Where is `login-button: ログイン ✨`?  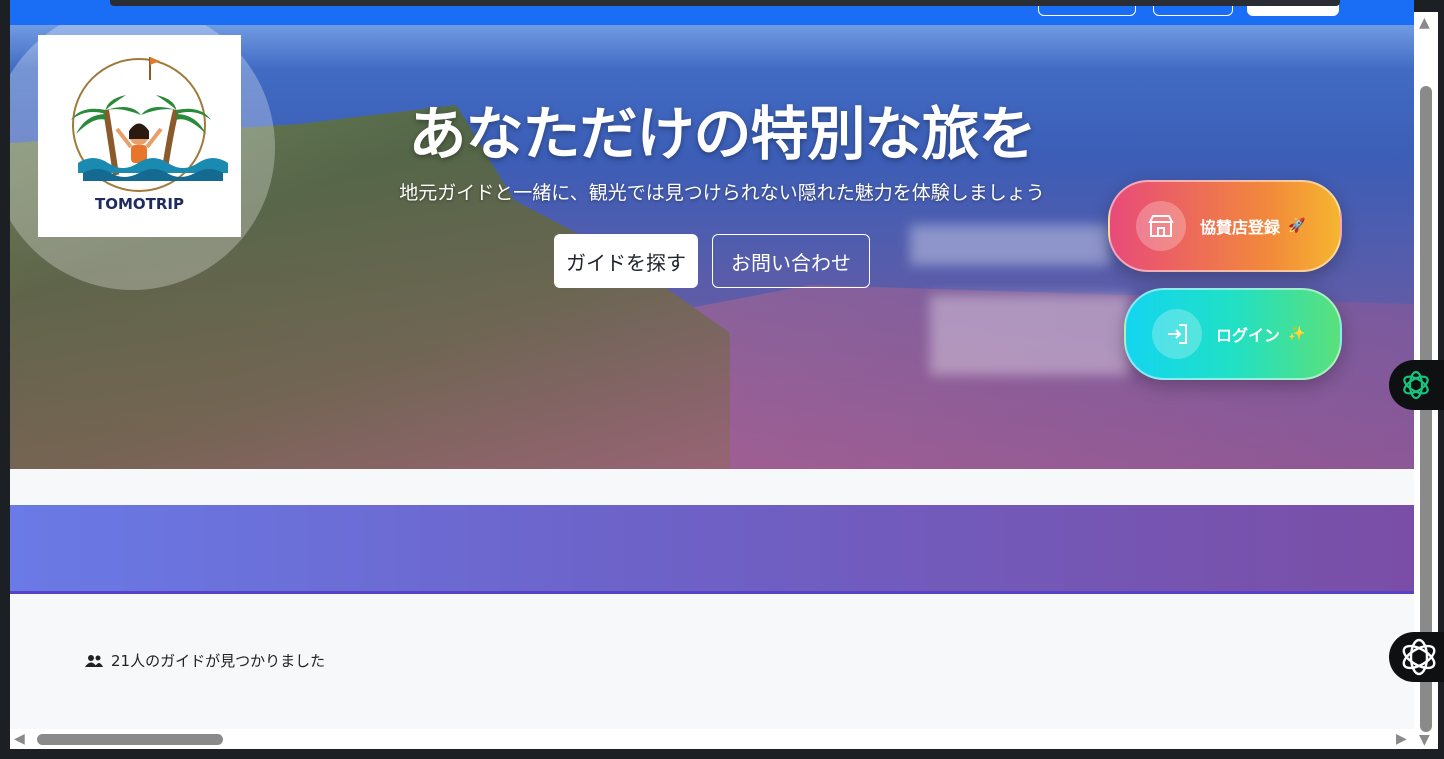 login-button: ログイン ✨ is located at coordinates (1233, 334).